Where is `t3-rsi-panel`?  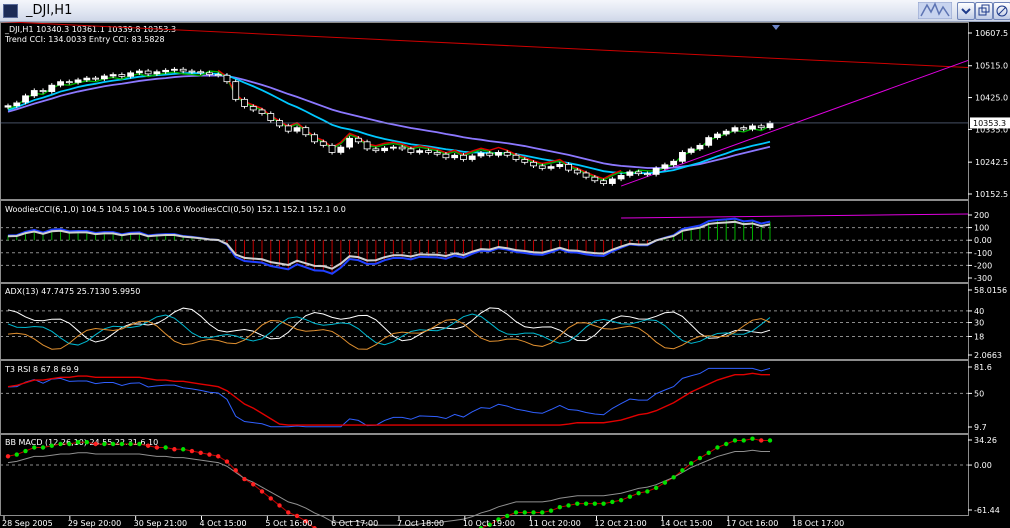
t3-rsi-panel is located at coordinates (484, 397).